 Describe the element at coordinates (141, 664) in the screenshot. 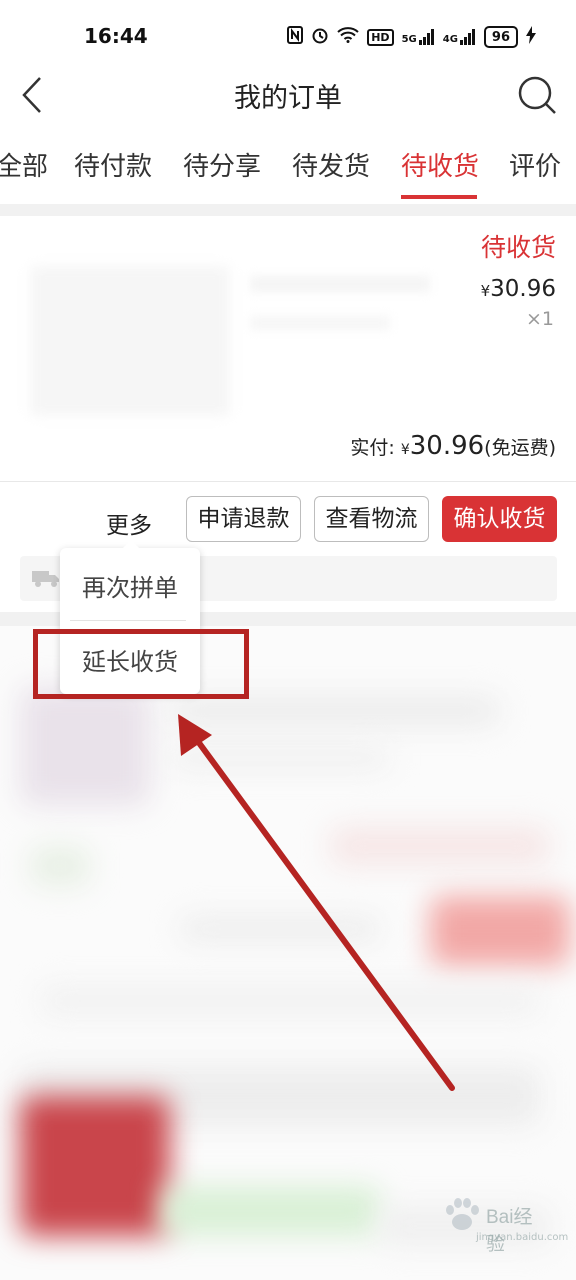

I see `annotation-highlight-box` at that location.